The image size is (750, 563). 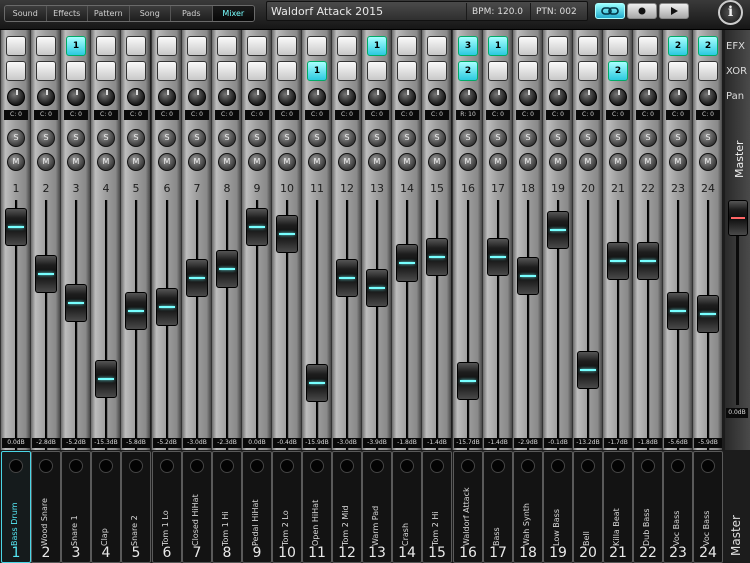 What do you see at coordinates (287, 507) in the screenshot?
I see `channel-select-button: Tom 2 Lo10` at bounding box center [287, 507].